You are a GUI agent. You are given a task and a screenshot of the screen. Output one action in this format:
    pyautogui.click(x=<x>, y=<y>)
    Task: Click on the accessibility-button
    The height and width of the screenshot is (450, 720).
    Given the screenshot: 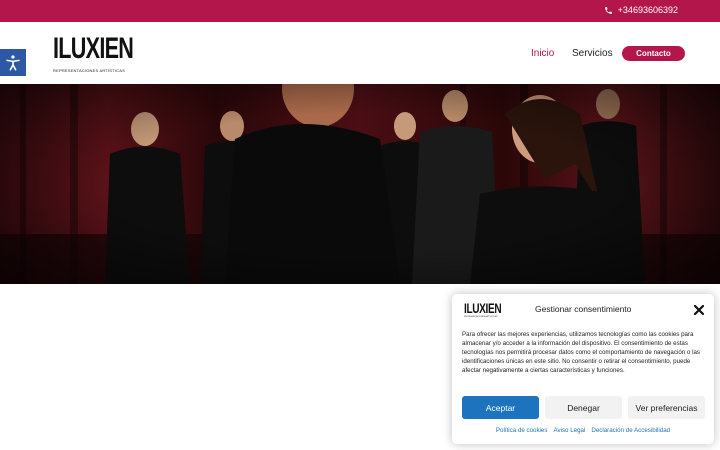 What is the action you would take?
    pyautogui.click(x=13, y=62)
    